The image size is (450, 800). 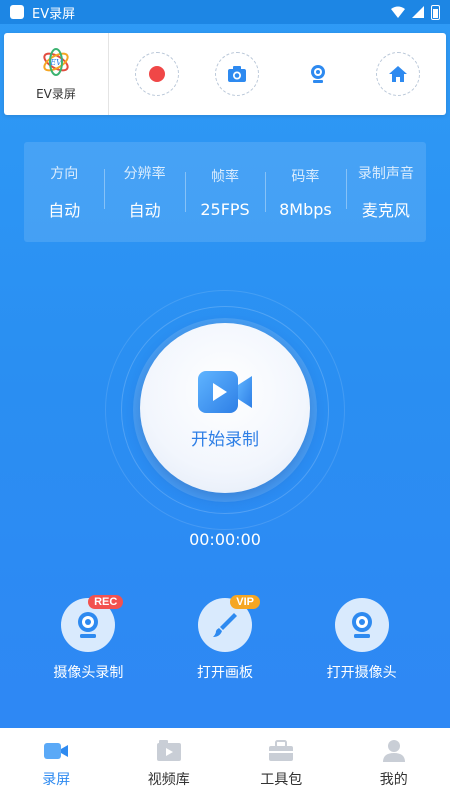 I want to click on nav-item-profile: 我的, so click(x=394, y=764).